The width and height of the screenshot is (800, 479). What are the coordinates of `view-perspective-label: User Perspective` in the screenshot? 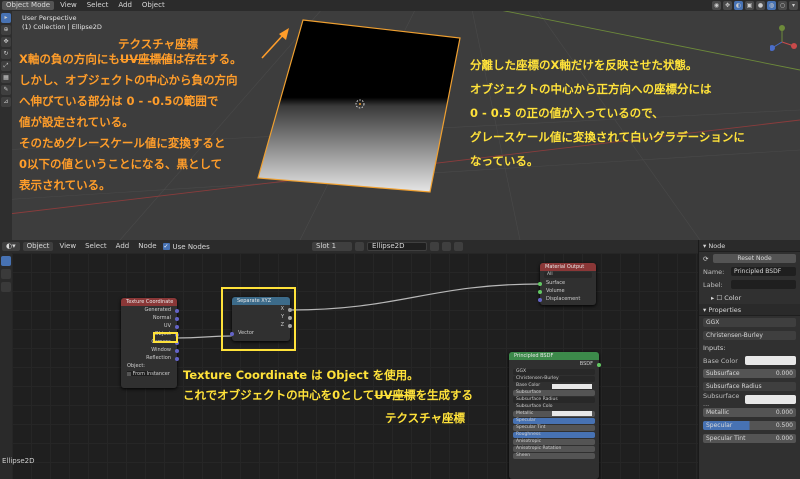 It's located at (49, 18).